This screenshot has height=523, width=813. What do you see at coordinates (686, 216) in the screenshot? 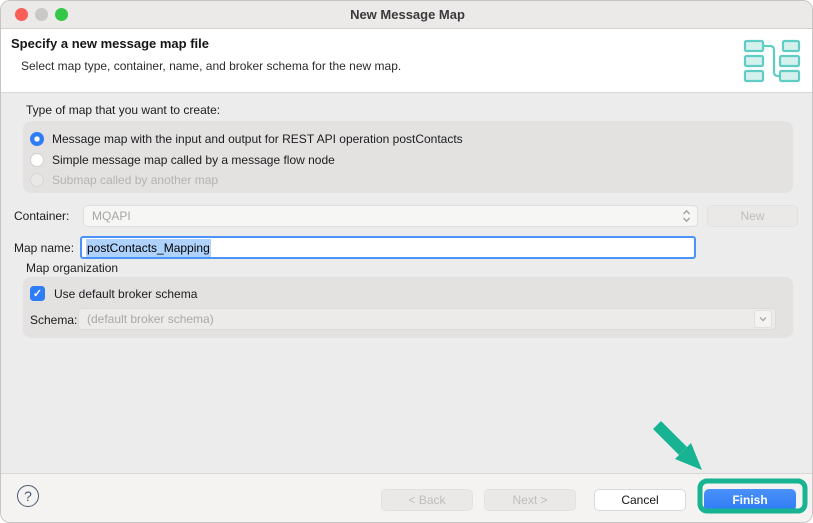
I see `select-stepper-icon` at bounding box center [686, 216].